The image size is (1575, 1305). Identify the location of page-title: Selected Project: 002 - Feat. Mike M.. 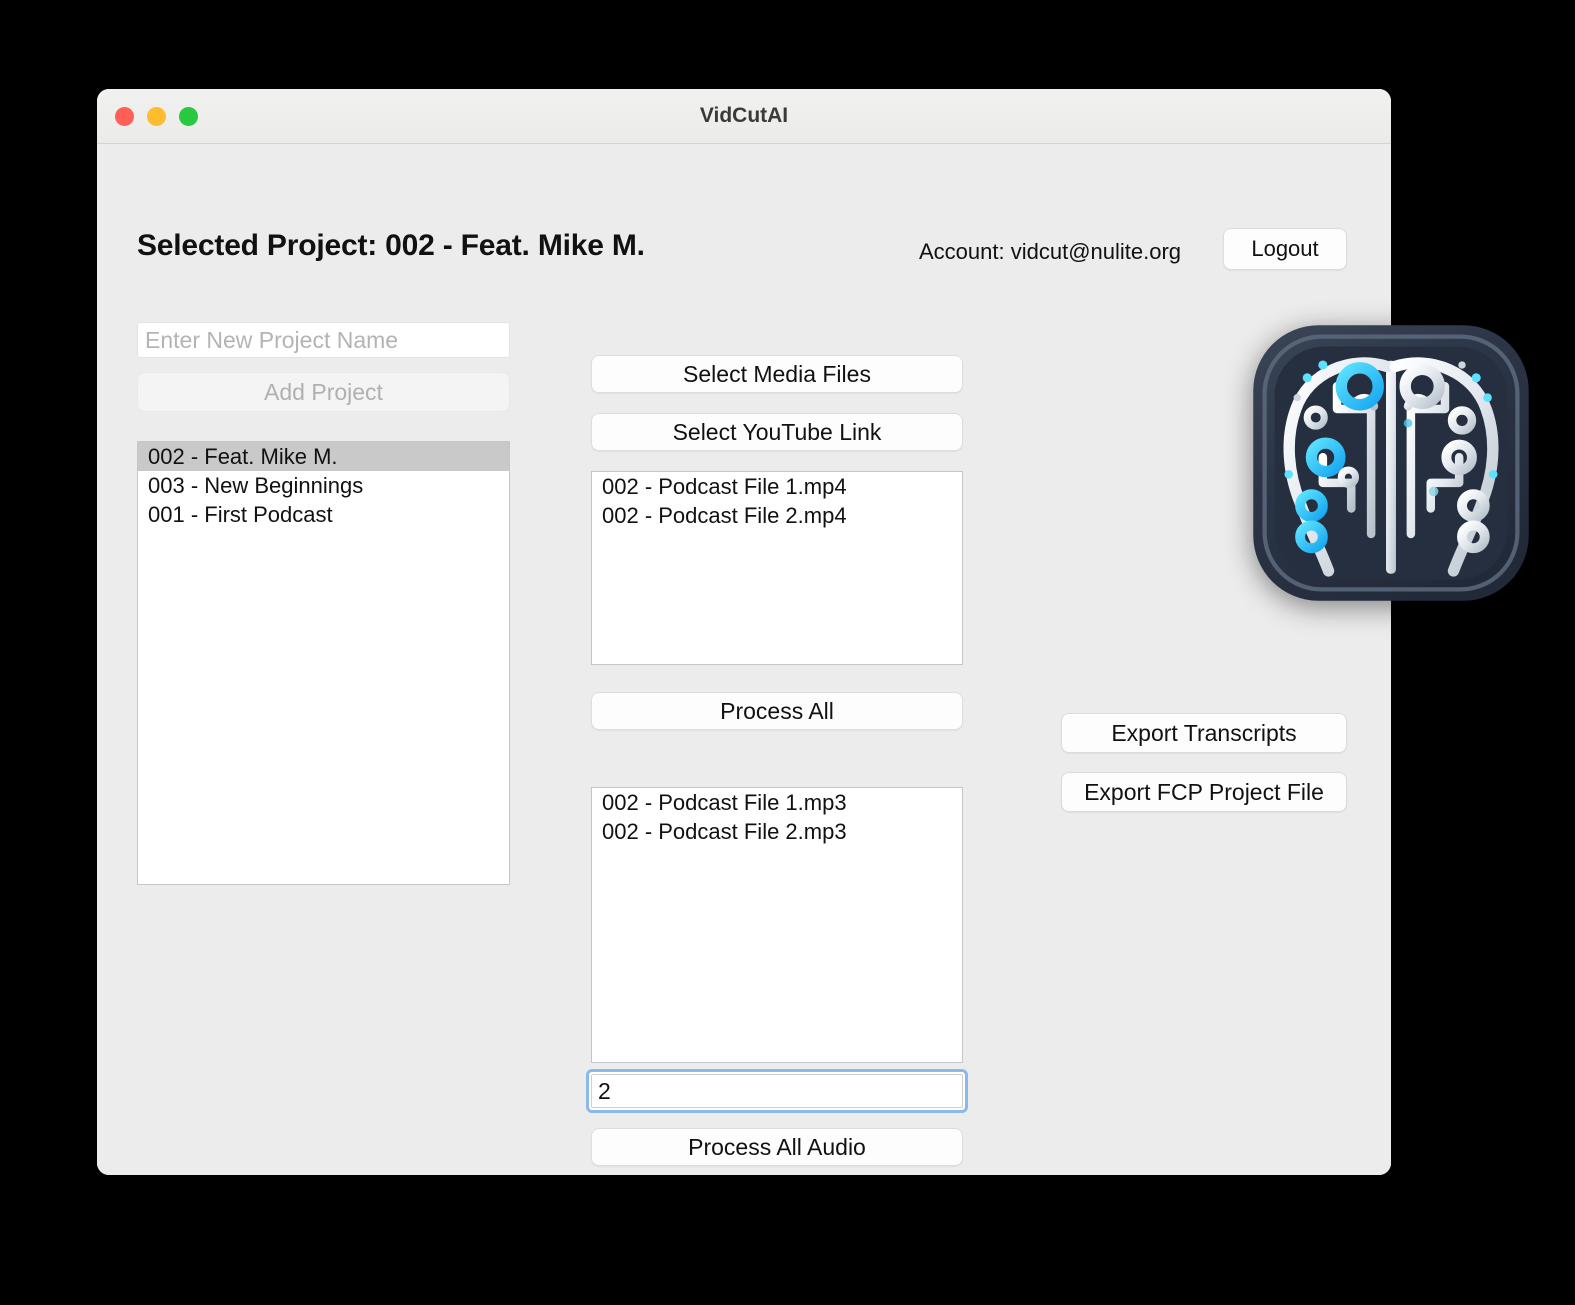
(391, 245).